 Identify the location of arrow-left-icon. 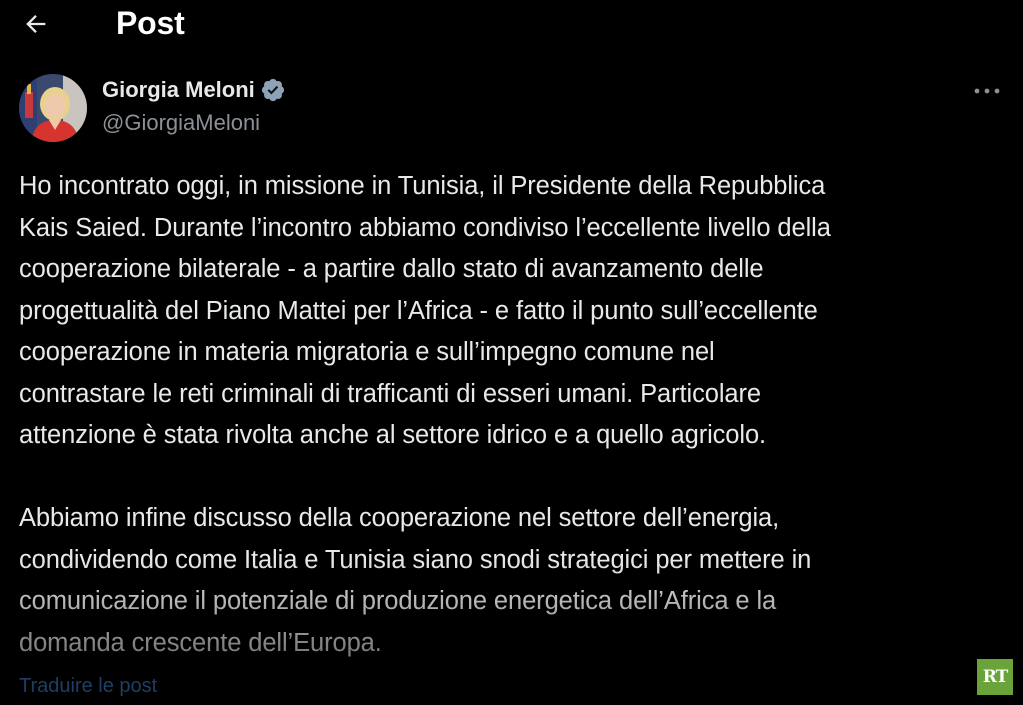
(36, 24).